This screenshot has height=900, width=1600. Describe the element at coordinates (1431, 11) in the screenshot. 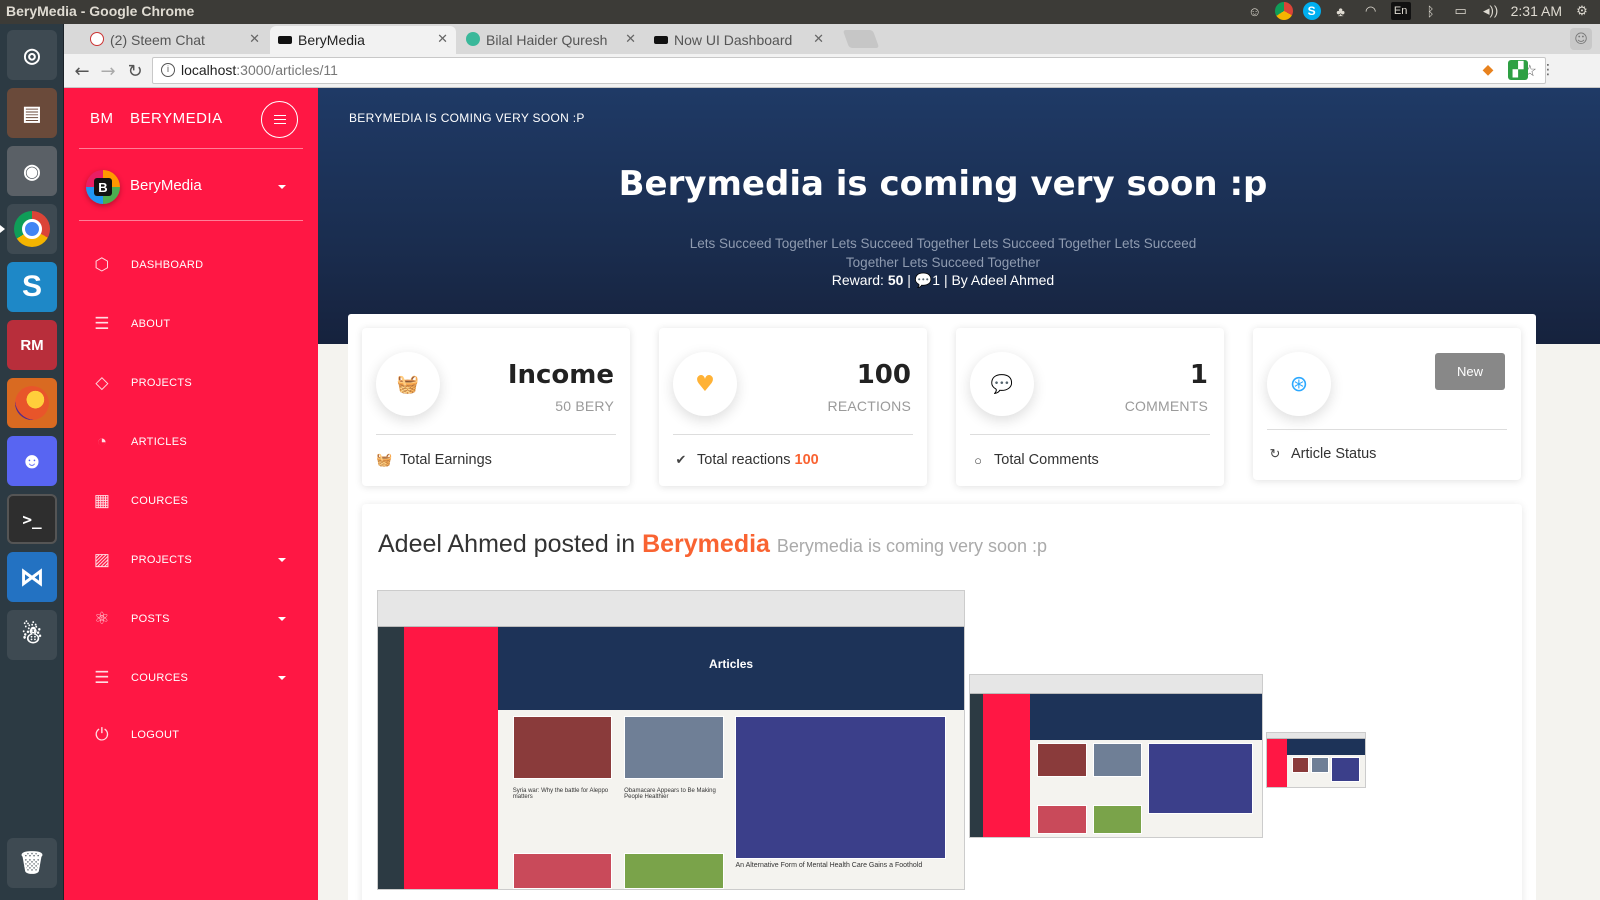

I see `bluetooth-icon: ᛒ` at that location.